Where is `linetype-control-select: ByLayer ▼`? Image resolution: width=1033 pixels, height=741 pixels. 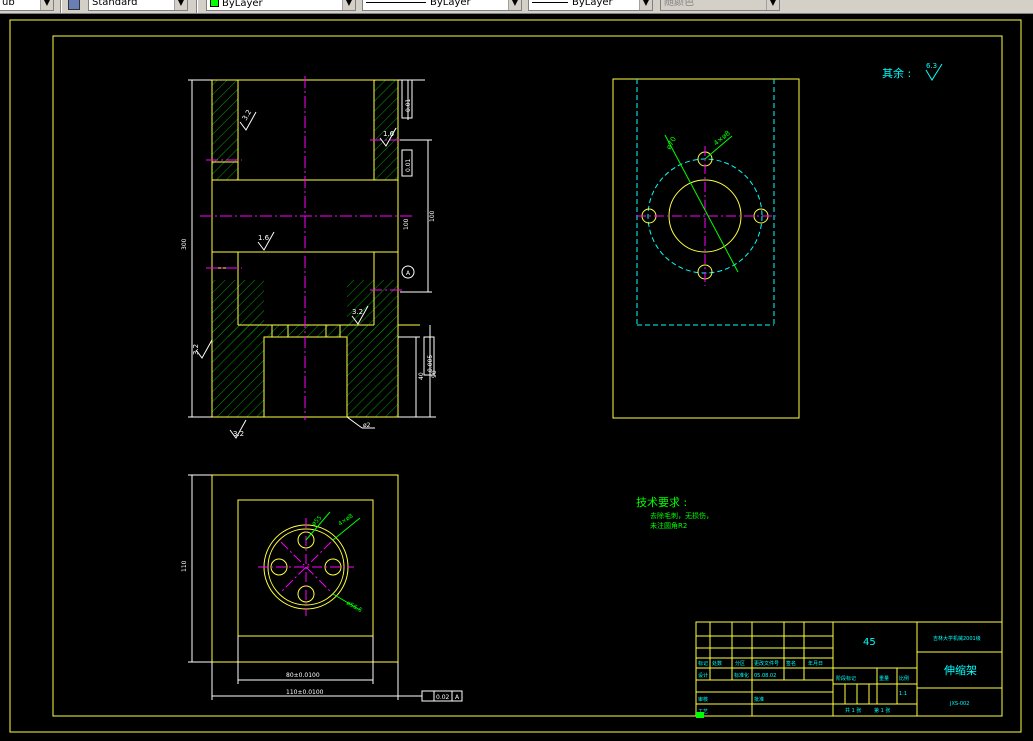 linetype-control-select: ByLayer ▼ is located at coordinates (442, 5).